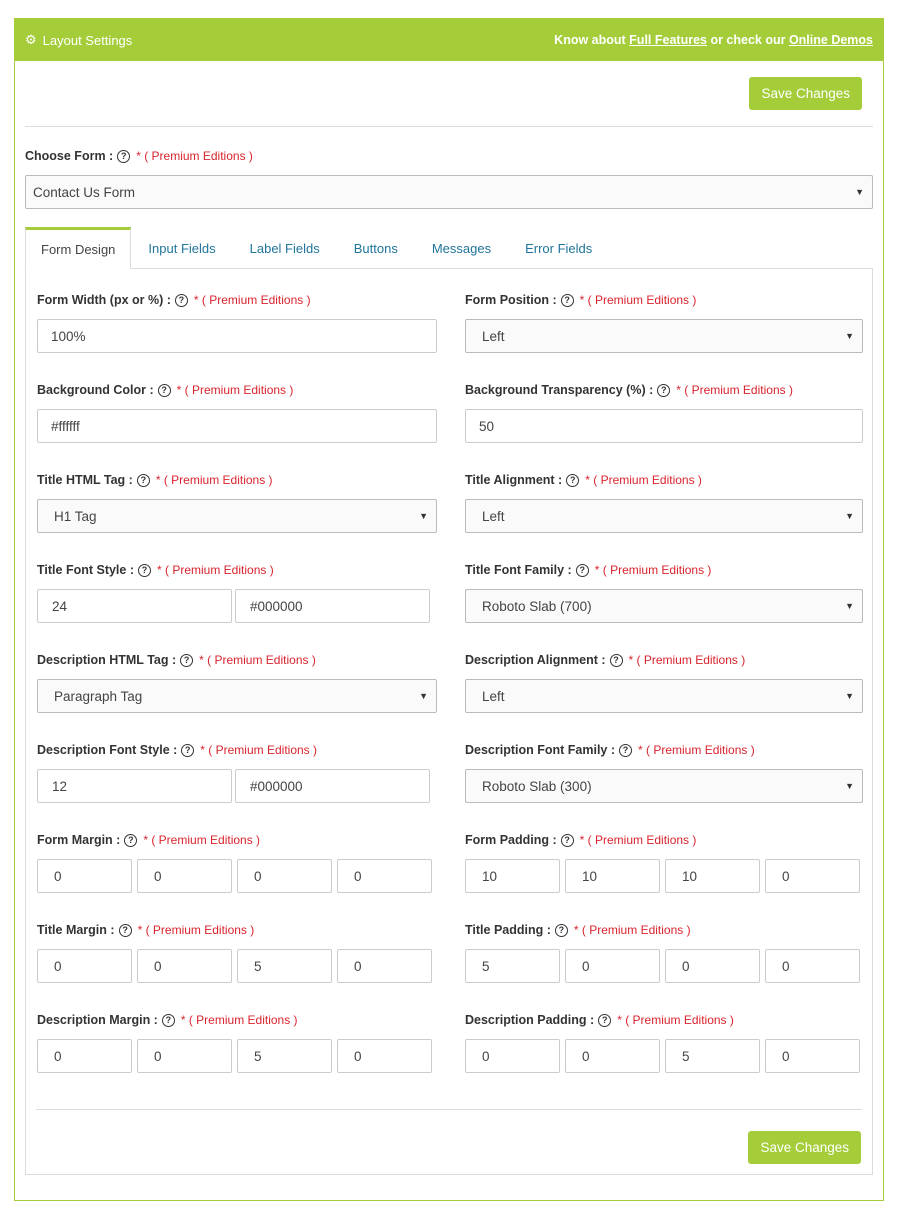 The width and height of the screenshot is (900, 1208). Describe the element at coordinates (184, 966) in the screenshot. I see `title-margin-right-input: 0` at that location.